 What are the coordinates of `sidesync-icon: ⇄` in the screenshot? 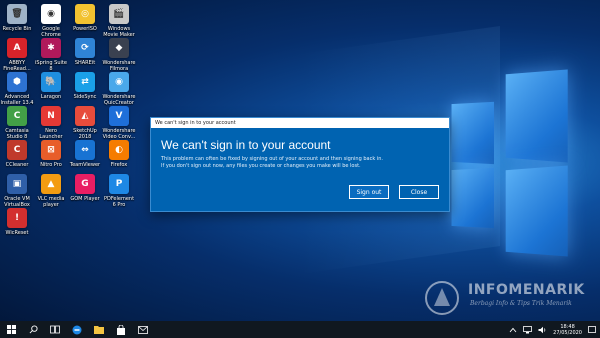 It's located at (85, 82).